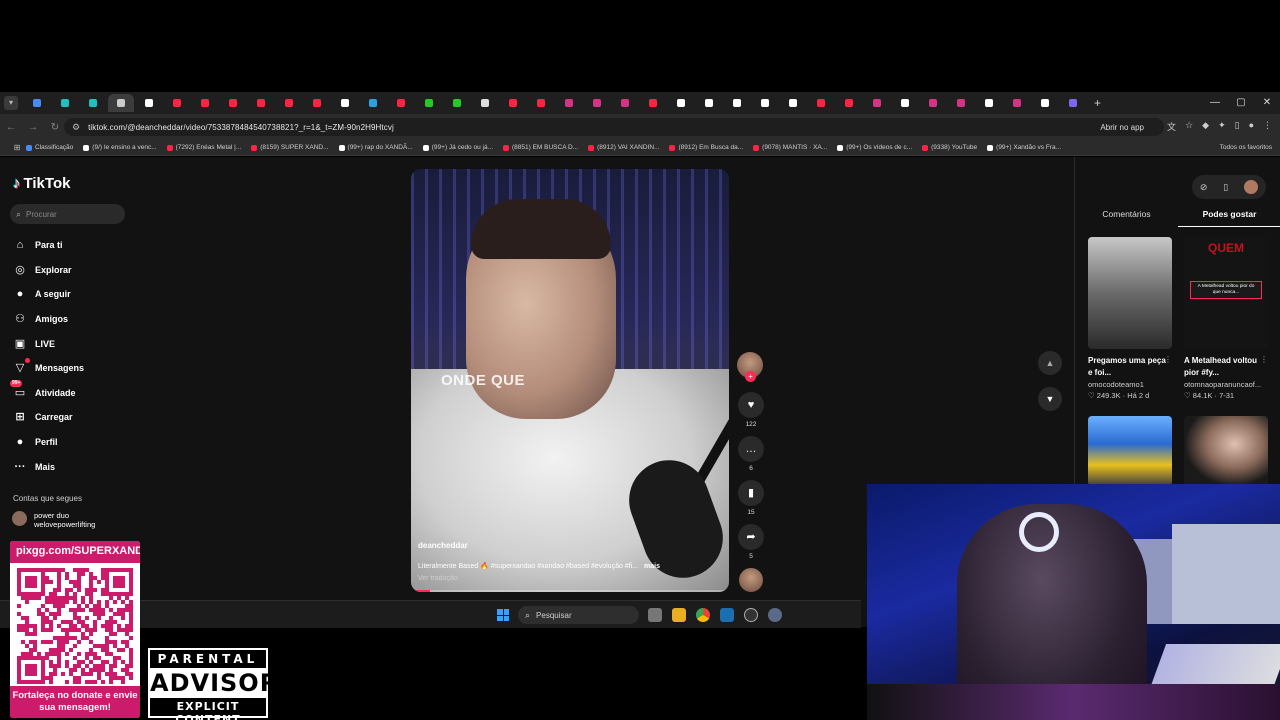 This screenshot has height=720, width=1280. What do you see at coordinates (652, 566) in the screenshot?
I see `more-link: mais` at bounding box center [652, 566].